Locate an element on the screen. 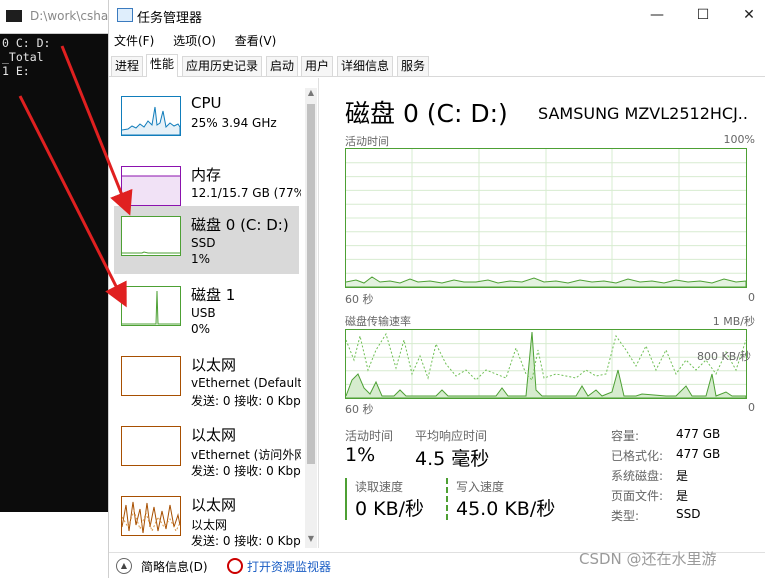  sidebar-detail: 以太网 is located at coordinates (209, 525).